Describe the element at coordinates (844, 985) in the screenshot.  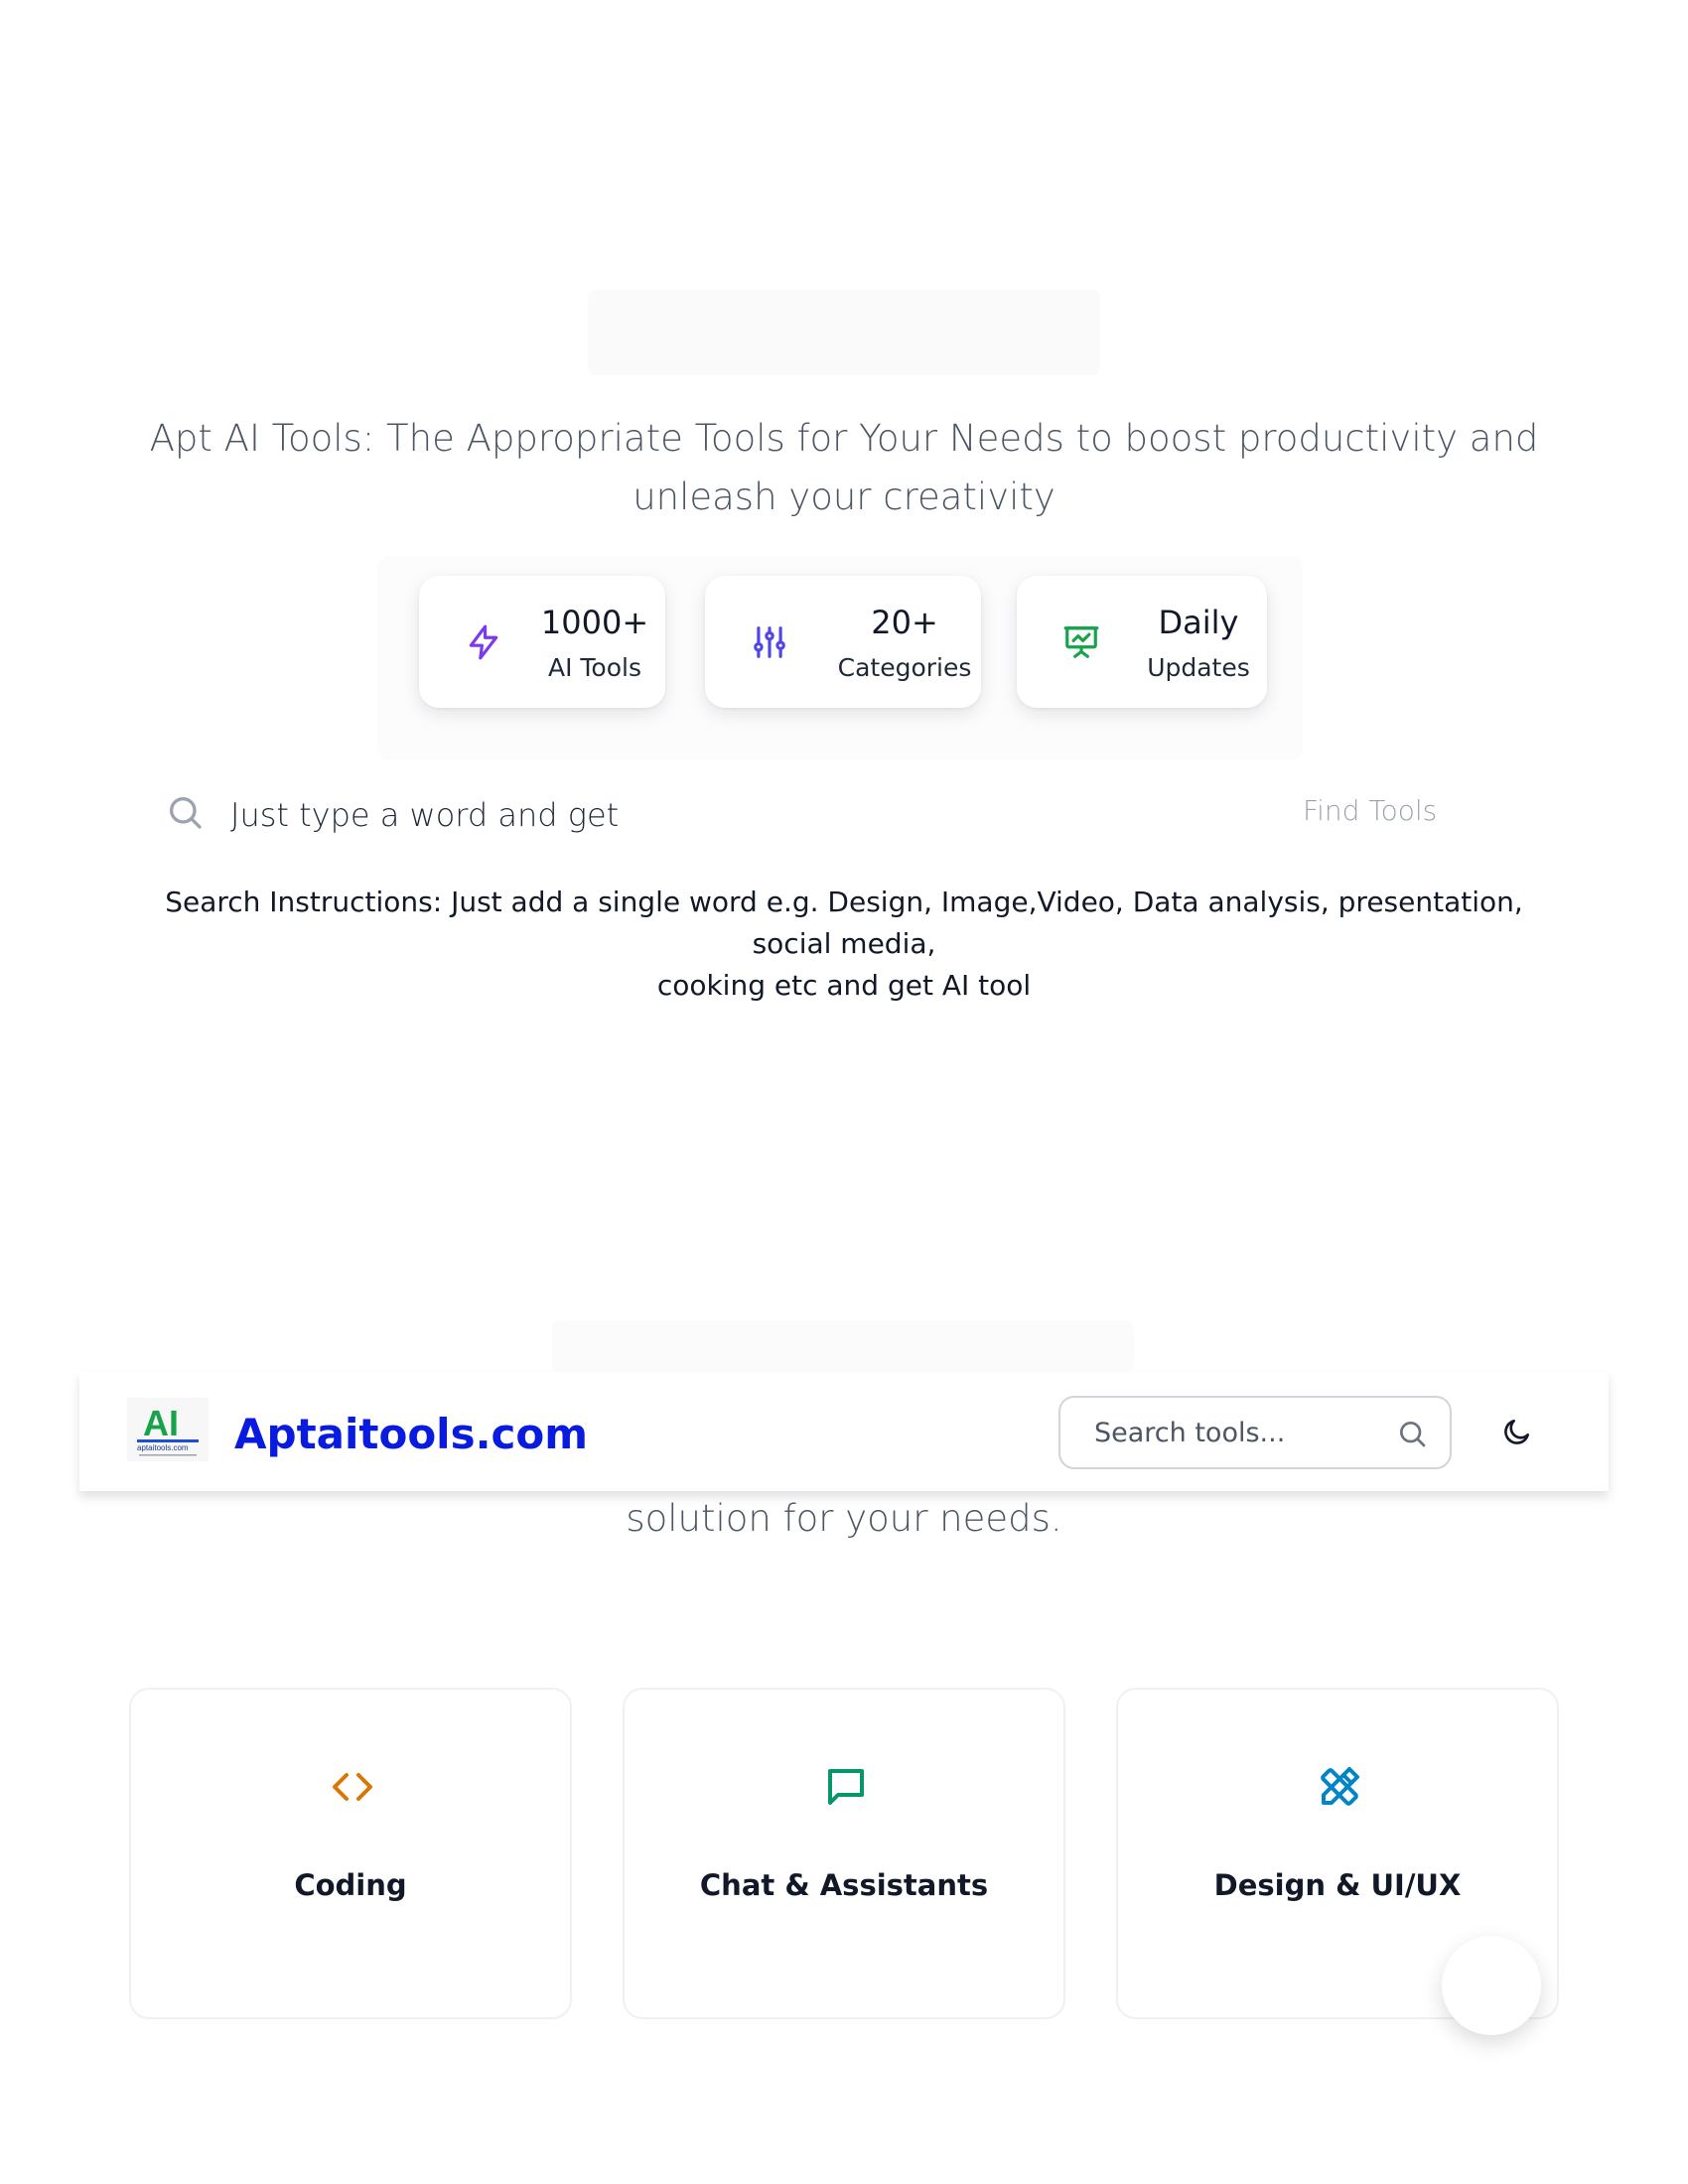
I see `search-instructions-line2: cooking etc and get AI tool` at that location.